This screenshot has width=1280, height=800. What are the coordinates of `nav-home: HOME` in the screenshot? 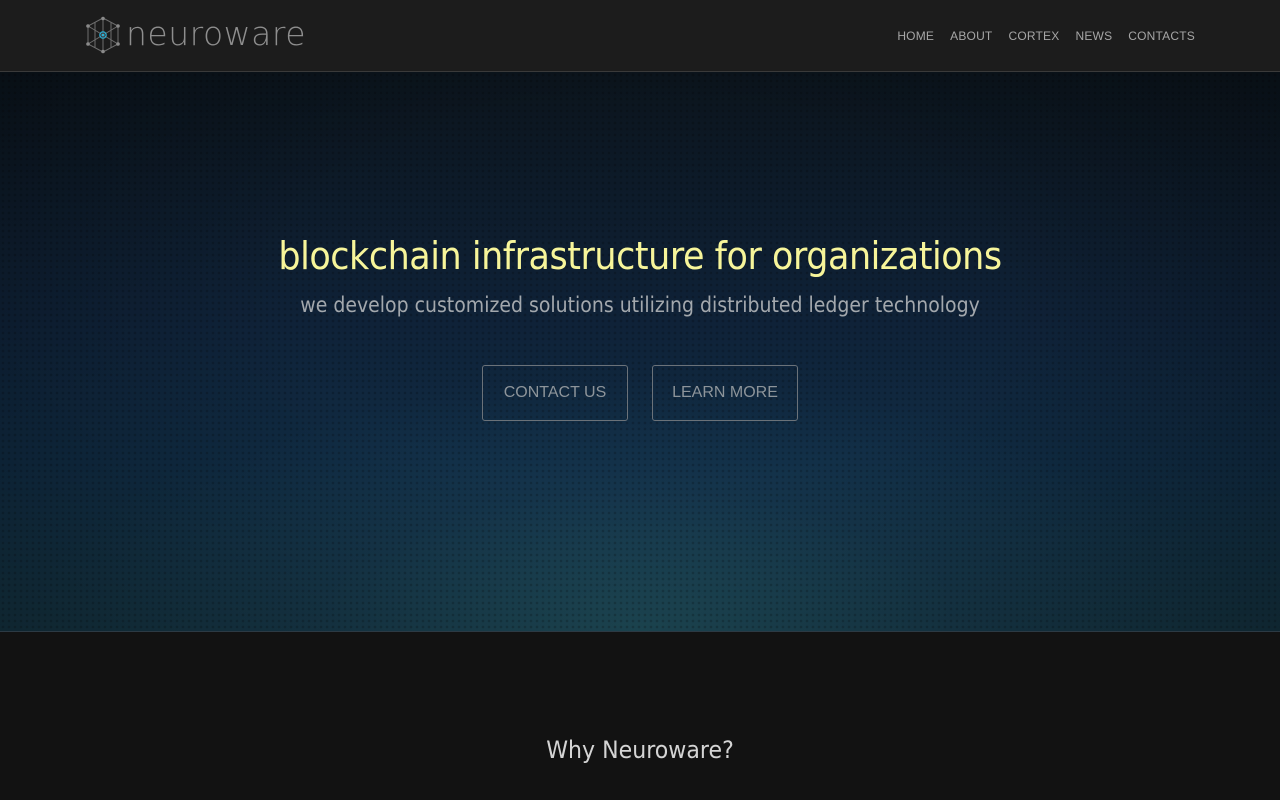 It's located at (915, 36).